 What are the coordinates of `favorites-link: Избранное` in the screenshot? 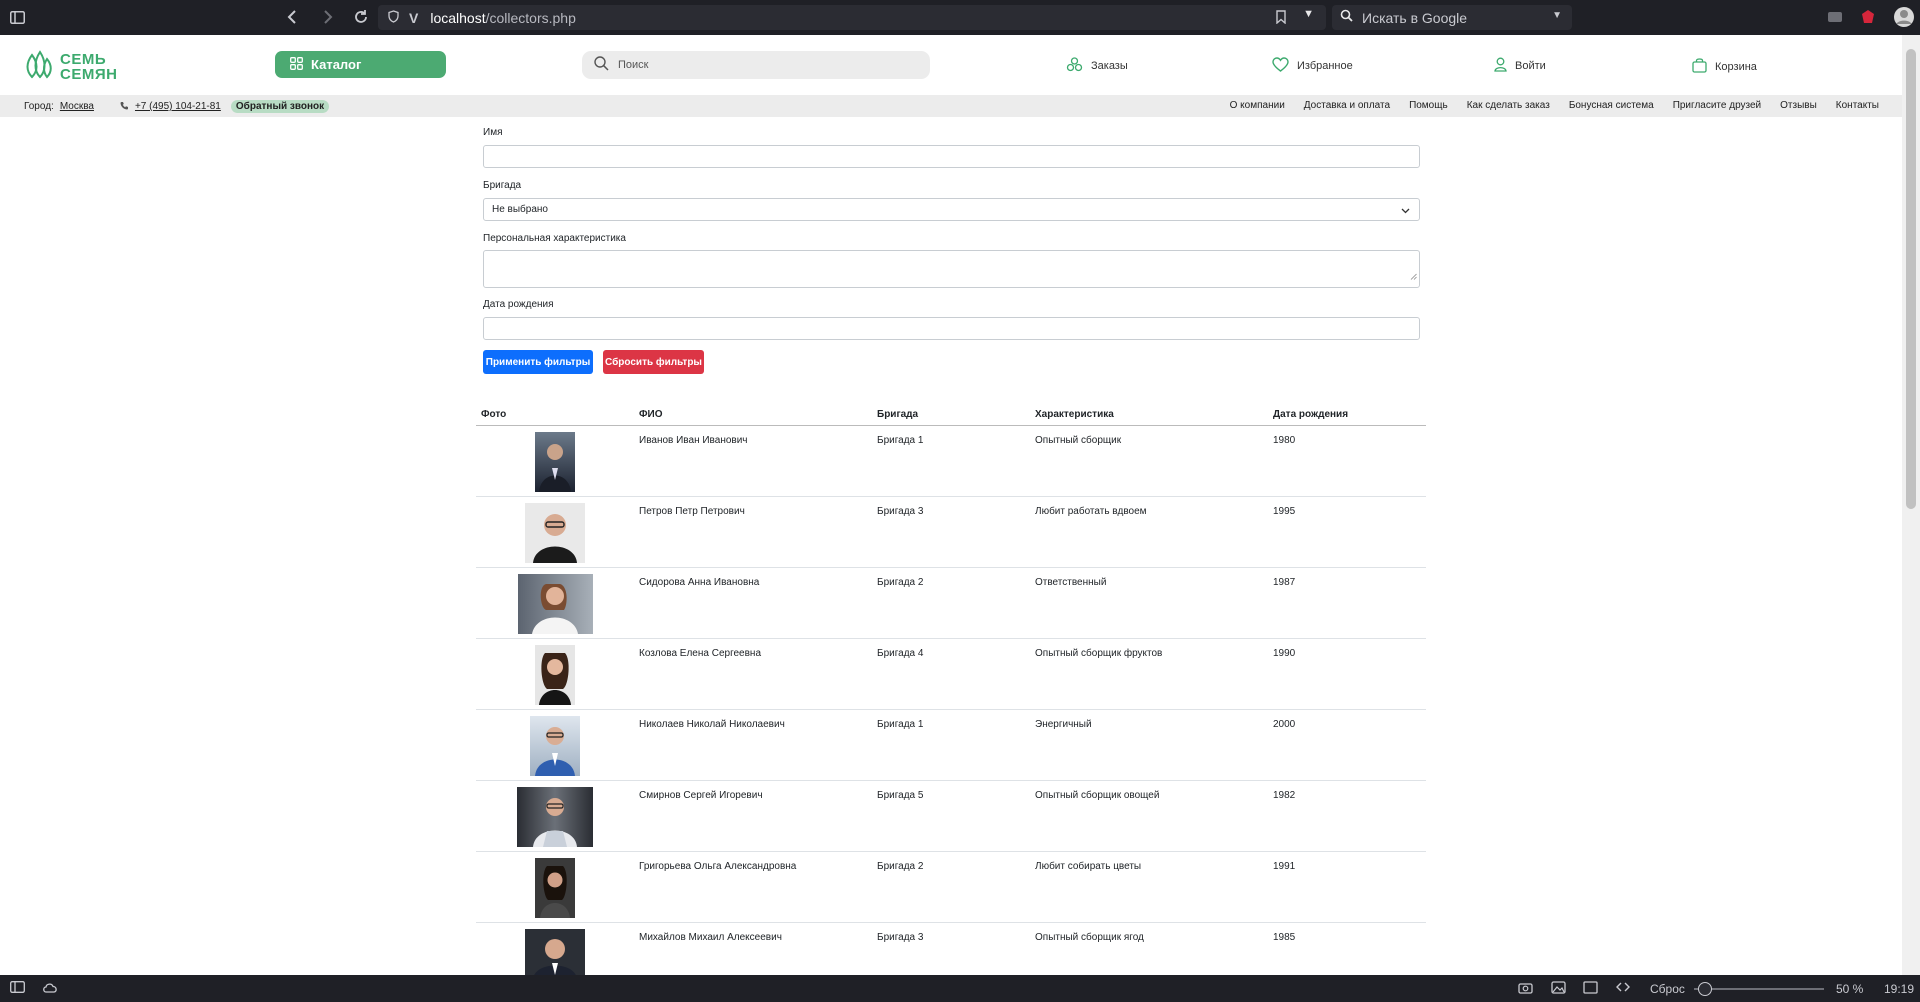 It's located at (1312, 66).